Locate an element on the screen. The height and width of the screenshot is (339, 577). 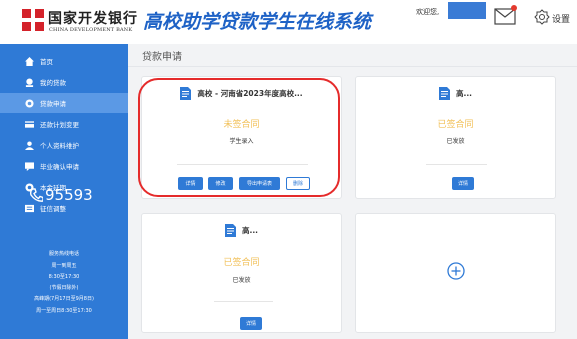
bank-name: 国家开发银行 is located at coordinates (93, 19).